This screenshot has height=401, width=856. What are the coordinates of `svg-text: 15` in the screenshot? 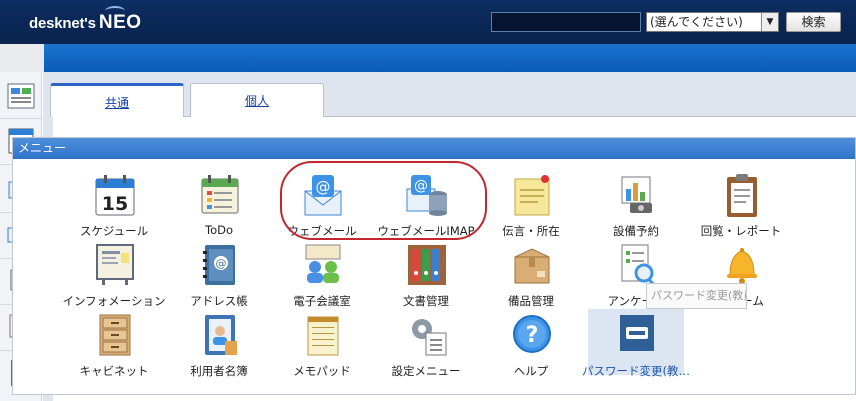 It's located at (115, 204).